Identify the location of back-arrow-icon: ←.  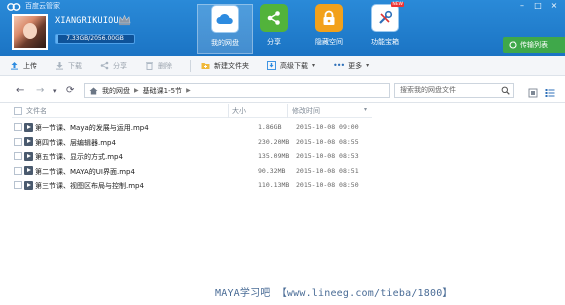
(20, 90).